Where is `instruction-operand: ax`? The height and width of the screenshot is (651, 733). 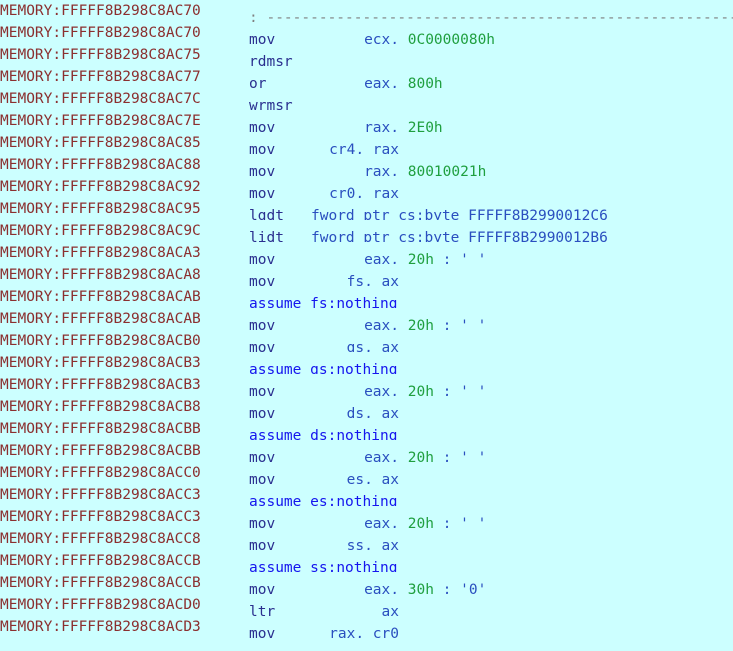 instruction-operand: ax is located at coordinates (355, 608).